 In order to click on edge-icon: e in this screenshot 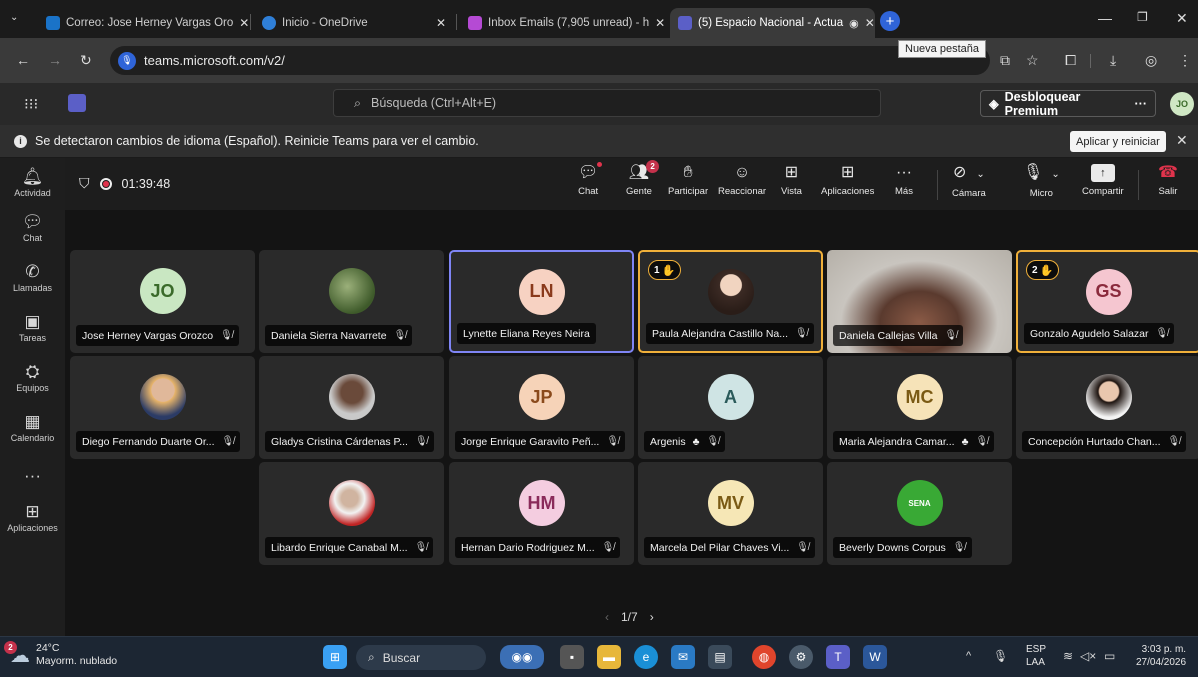, I will do `click(646, 657)`.